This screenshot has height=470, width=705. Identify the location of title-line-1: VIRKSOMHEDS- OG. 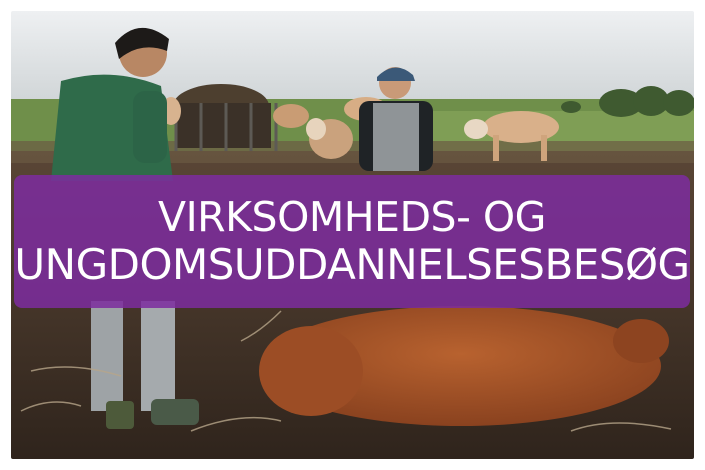
(352, 216).